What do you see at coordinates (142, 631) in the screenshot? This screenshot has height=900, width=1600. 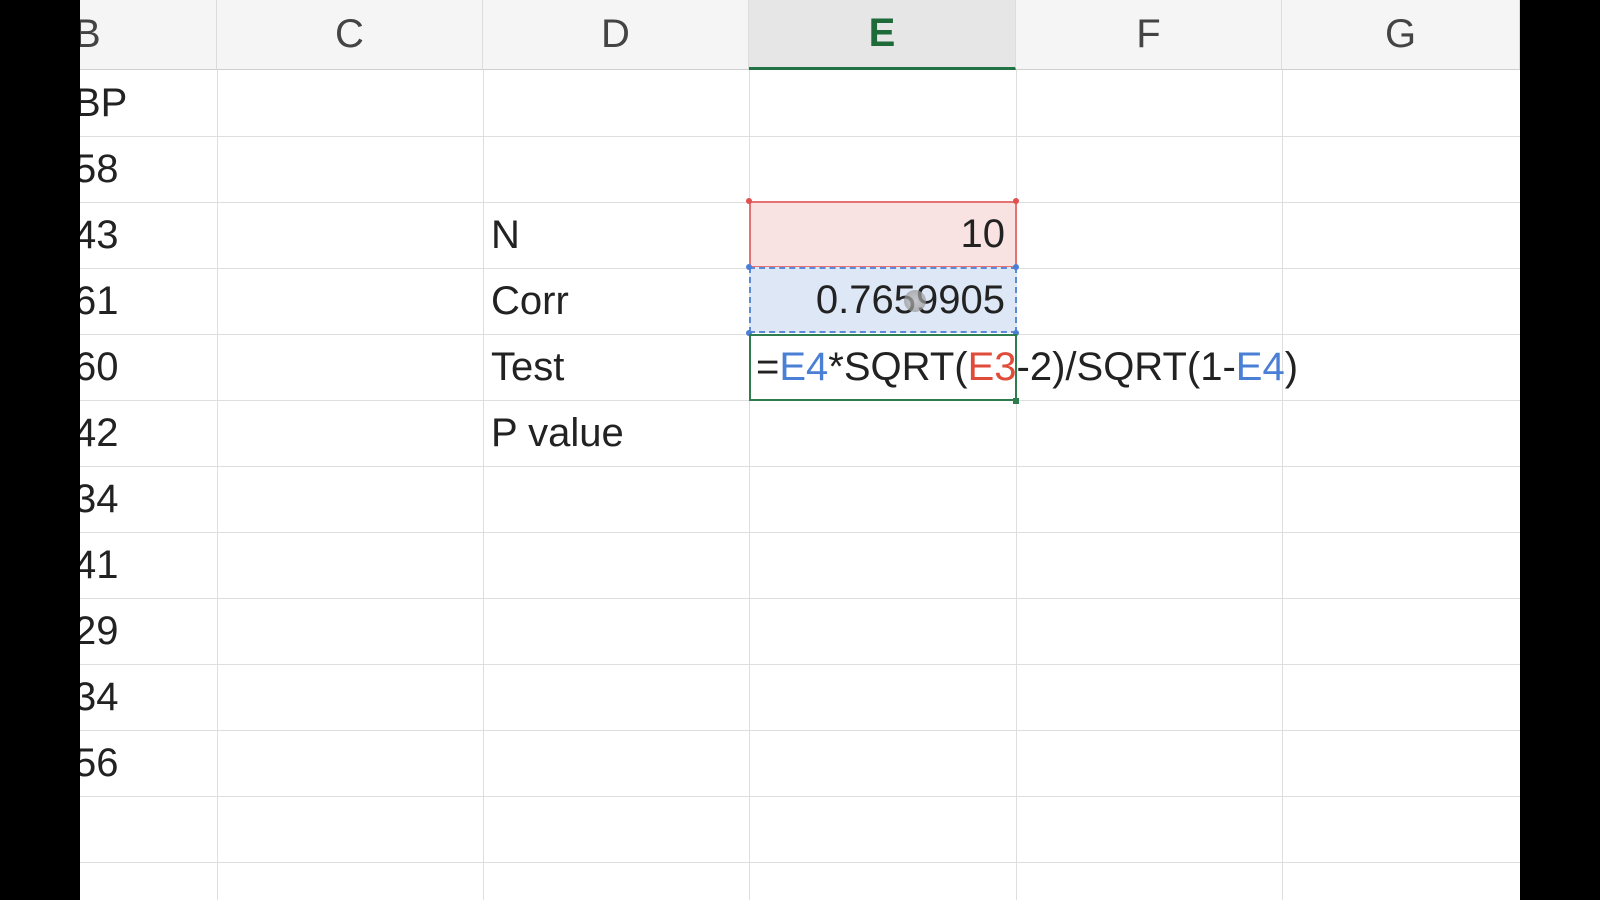 I see `cell-b9: 29` at bounding box center [142, 631].